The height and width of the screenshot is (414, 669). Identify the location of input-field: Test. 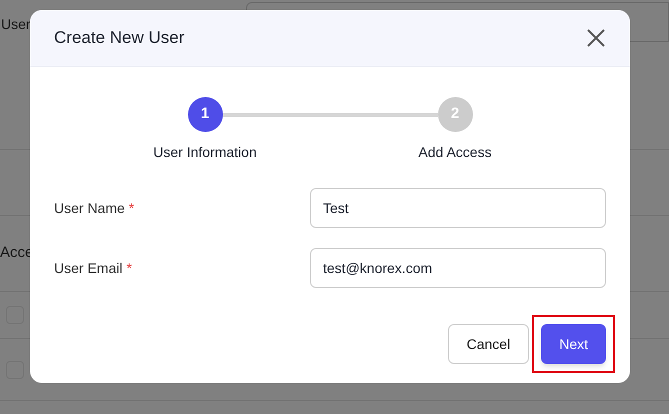
(458, 208).